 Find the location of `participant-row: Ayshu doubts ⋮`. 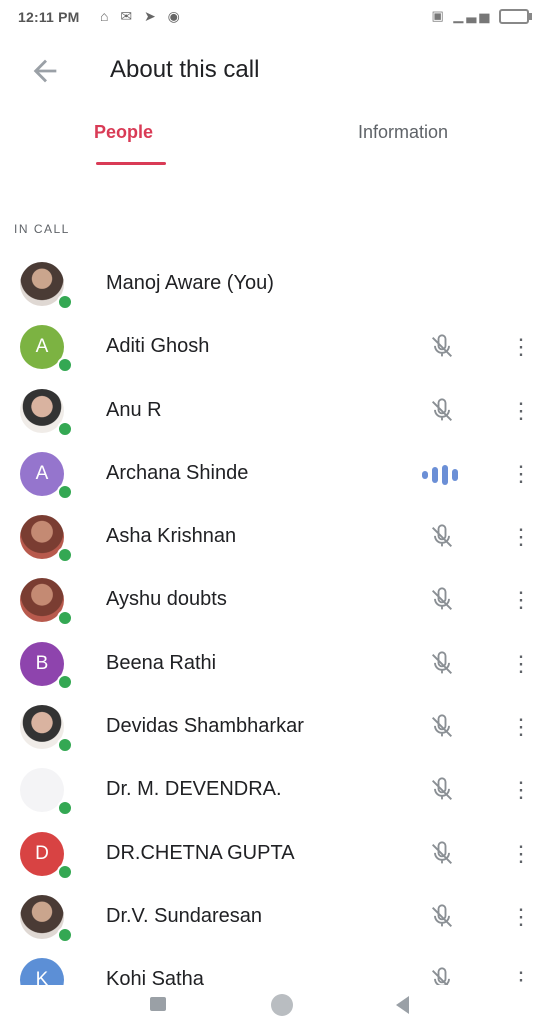

participant-row: Ayshu doubts ⋮ is located at coordinates (271, 599).